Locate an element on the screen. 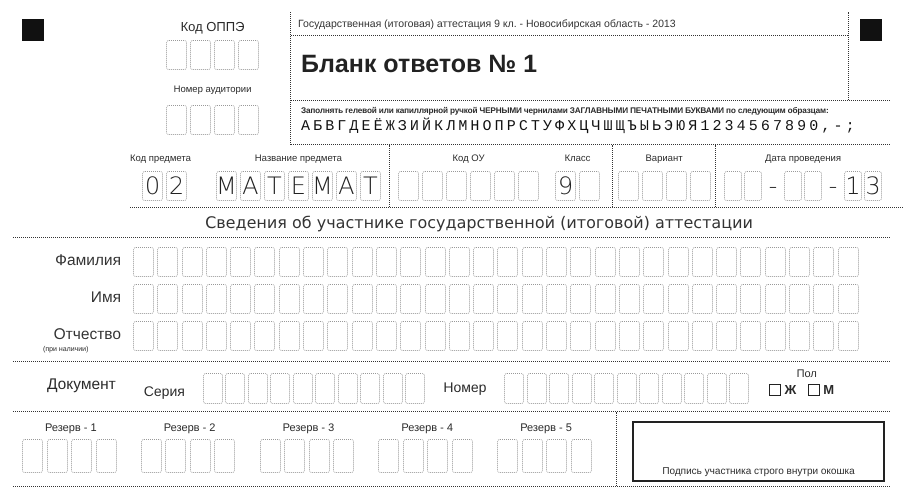 The image size is (903, 496). signature-box: Подпись участника строго внутри окошка is located at coordinates (758, 451).